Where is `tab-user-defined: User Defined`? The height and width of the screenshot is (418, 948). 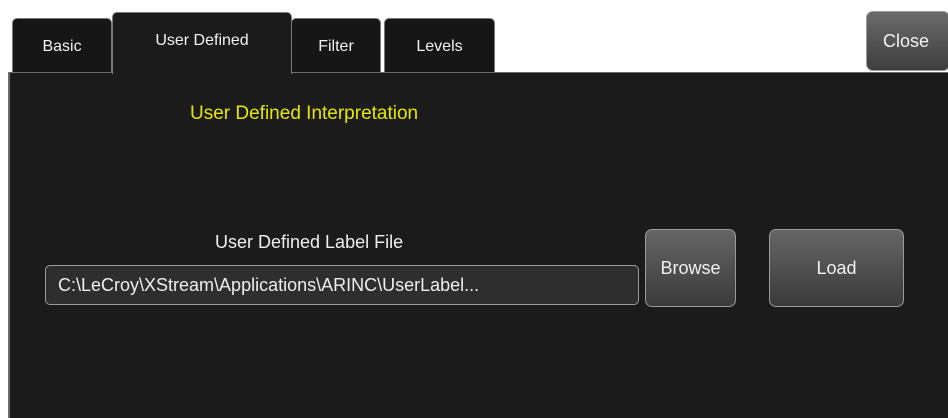
tab-user-defined: User Defined is located at coordinates (202, 43).